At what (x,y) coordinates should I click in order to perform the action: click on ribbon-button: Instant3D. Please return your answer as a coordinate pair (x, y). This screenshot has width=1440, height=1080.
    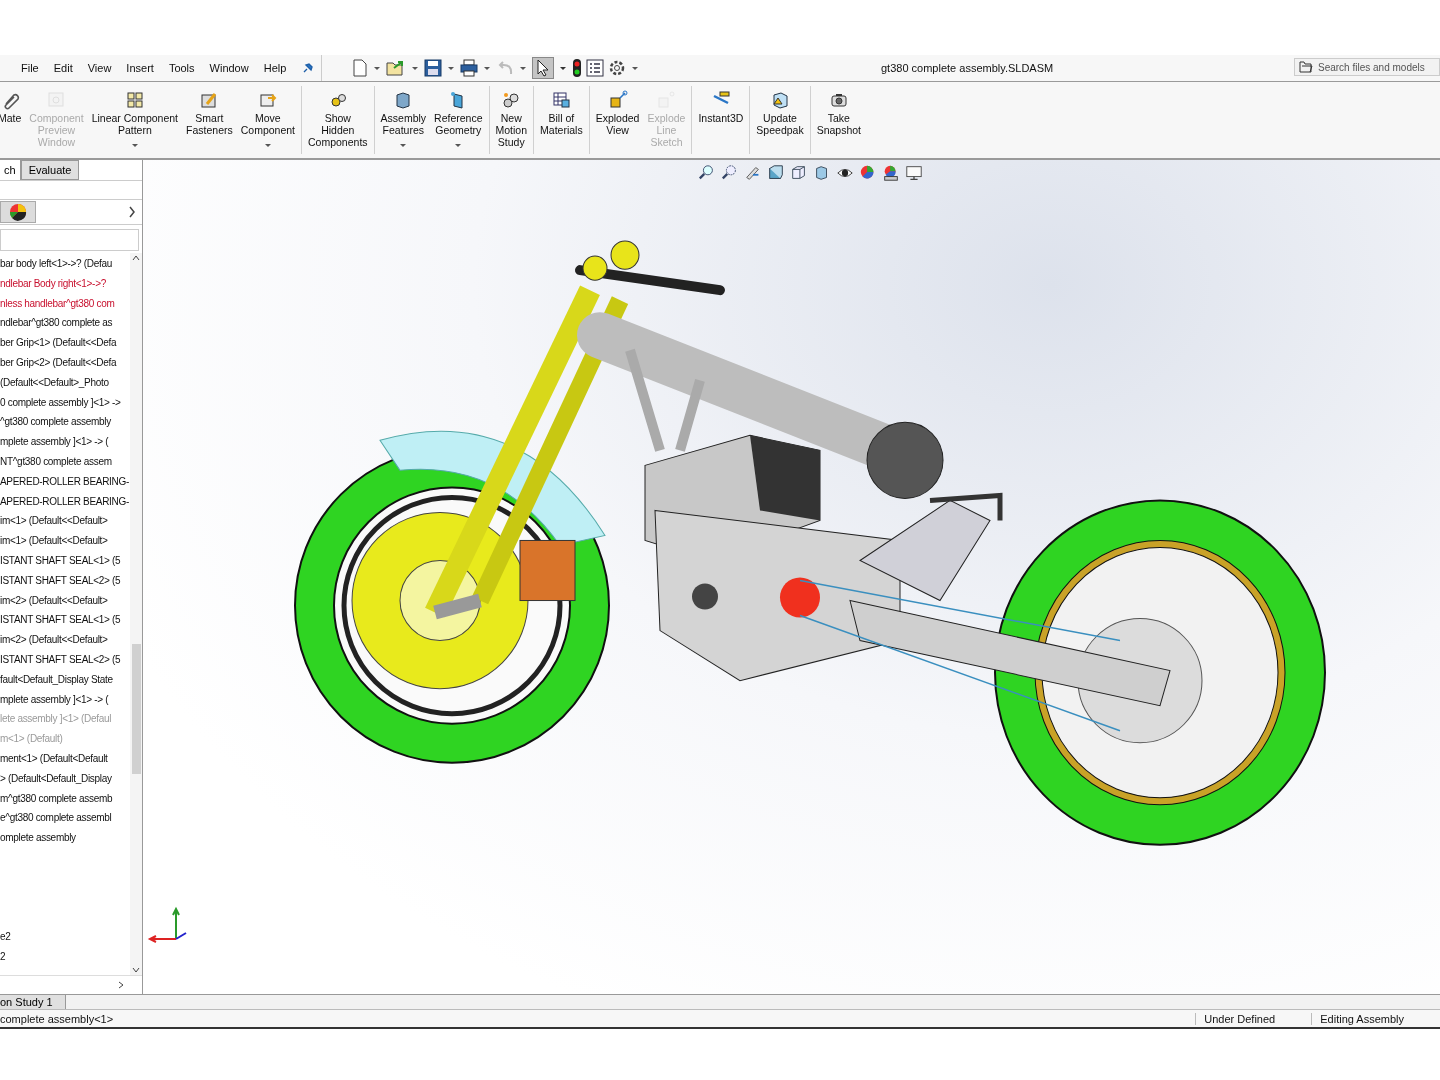
    Looking at the image, I should click on (719, 120).